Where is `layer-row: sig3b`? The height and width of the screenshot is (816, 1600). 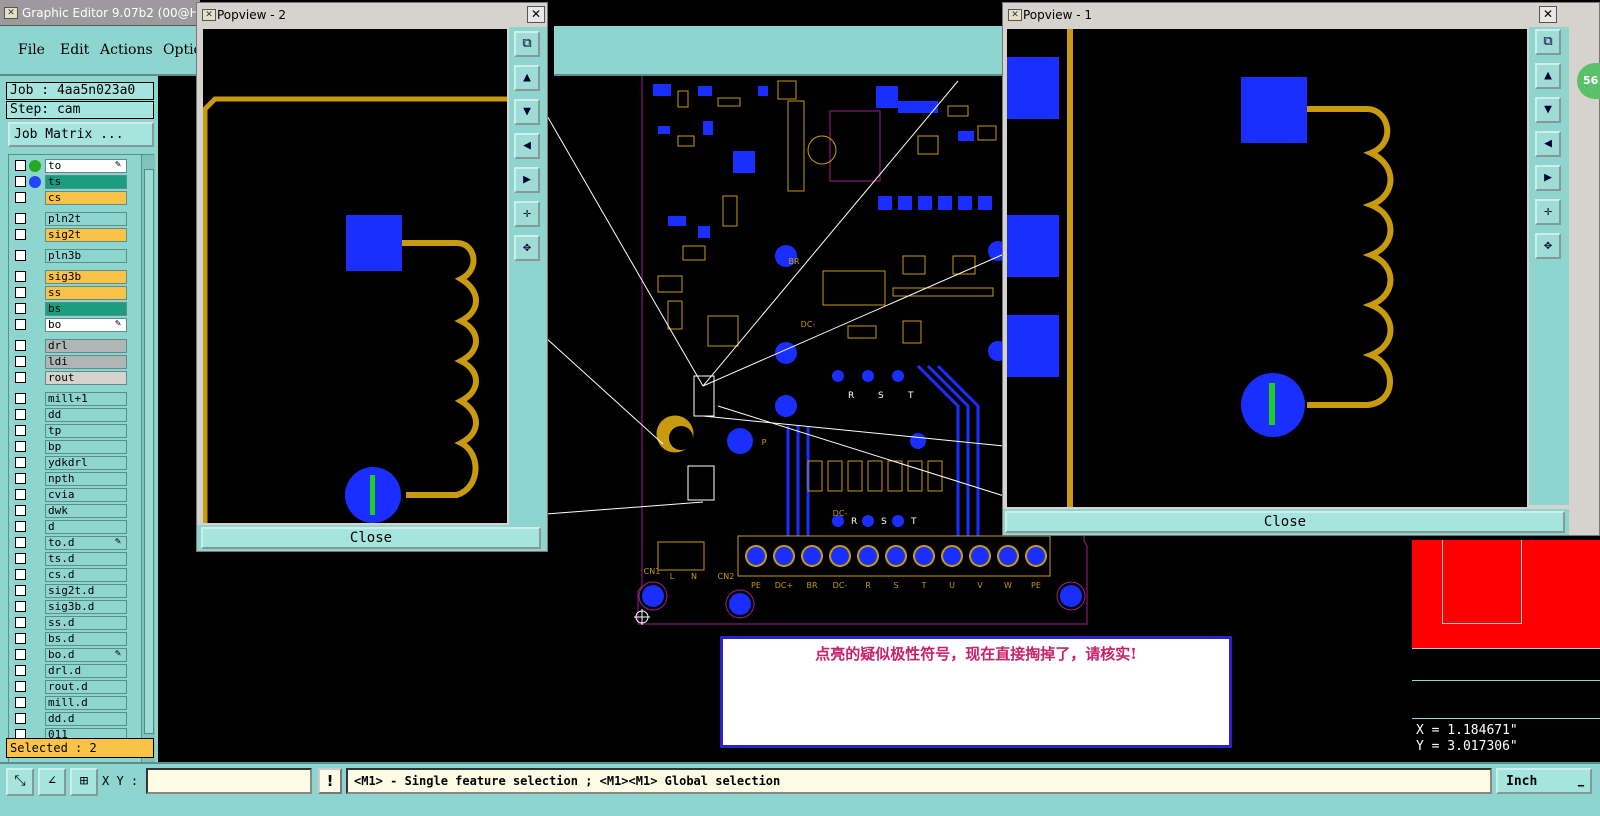 layer-row: sig3b is located at coordinates (74, 277).